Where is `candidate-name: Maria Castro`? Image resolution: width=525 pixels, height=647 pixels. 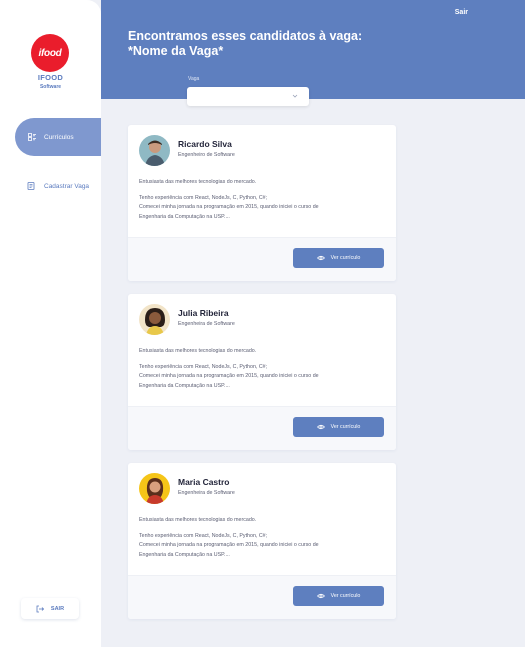
candidate-name: Maria Castro is located at coordinates (204, 482).